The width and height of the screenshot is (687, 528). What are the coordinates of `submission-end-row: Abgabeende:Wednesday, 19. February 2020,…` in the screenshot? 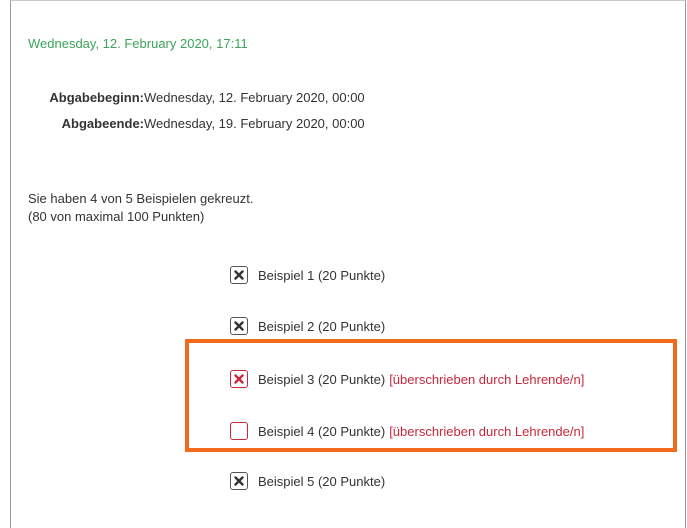 It's located at (196, 123).